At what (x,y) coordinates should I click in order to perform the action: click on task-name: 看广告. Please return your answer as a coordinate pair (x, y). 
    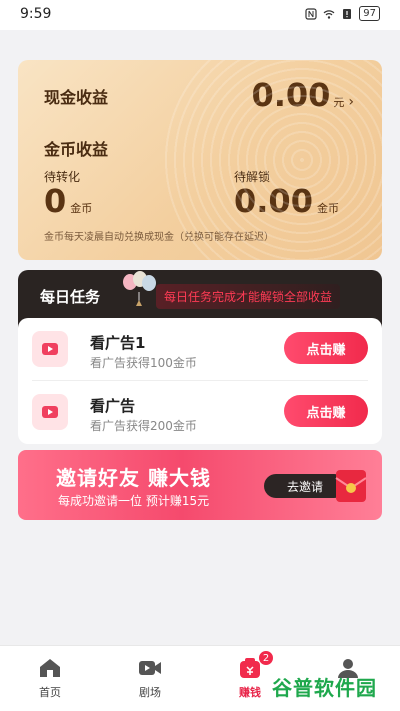
    Looking at the image, I should click on (113, 406).